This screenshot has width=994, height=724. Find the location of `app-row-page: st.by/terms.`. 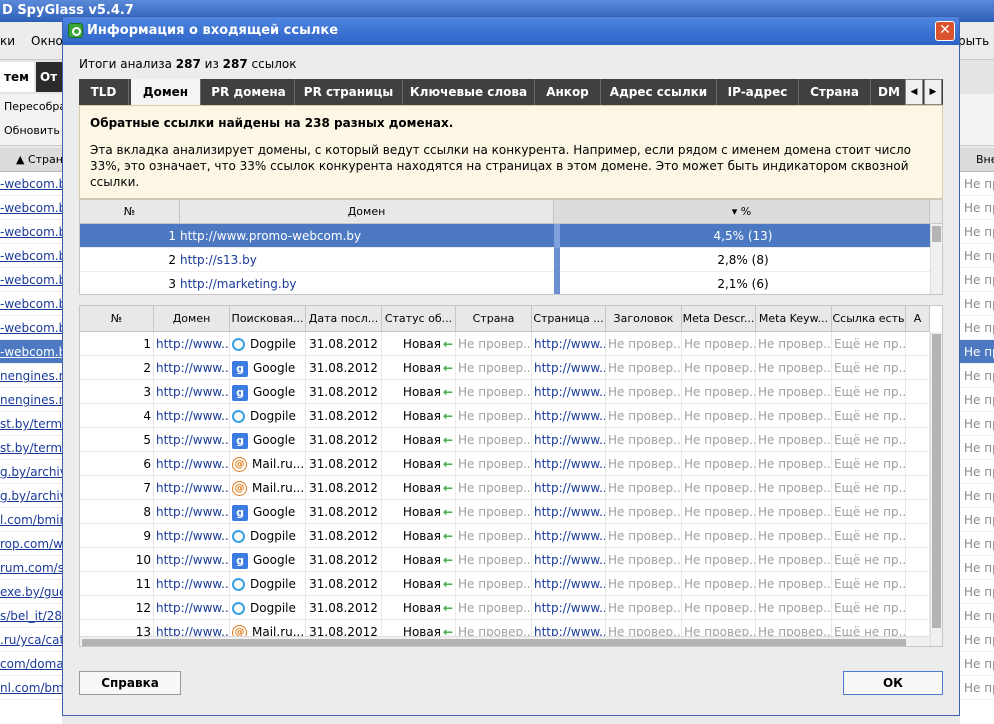

app-row-page: st.by/terms. is located at coordinates (31, 424).